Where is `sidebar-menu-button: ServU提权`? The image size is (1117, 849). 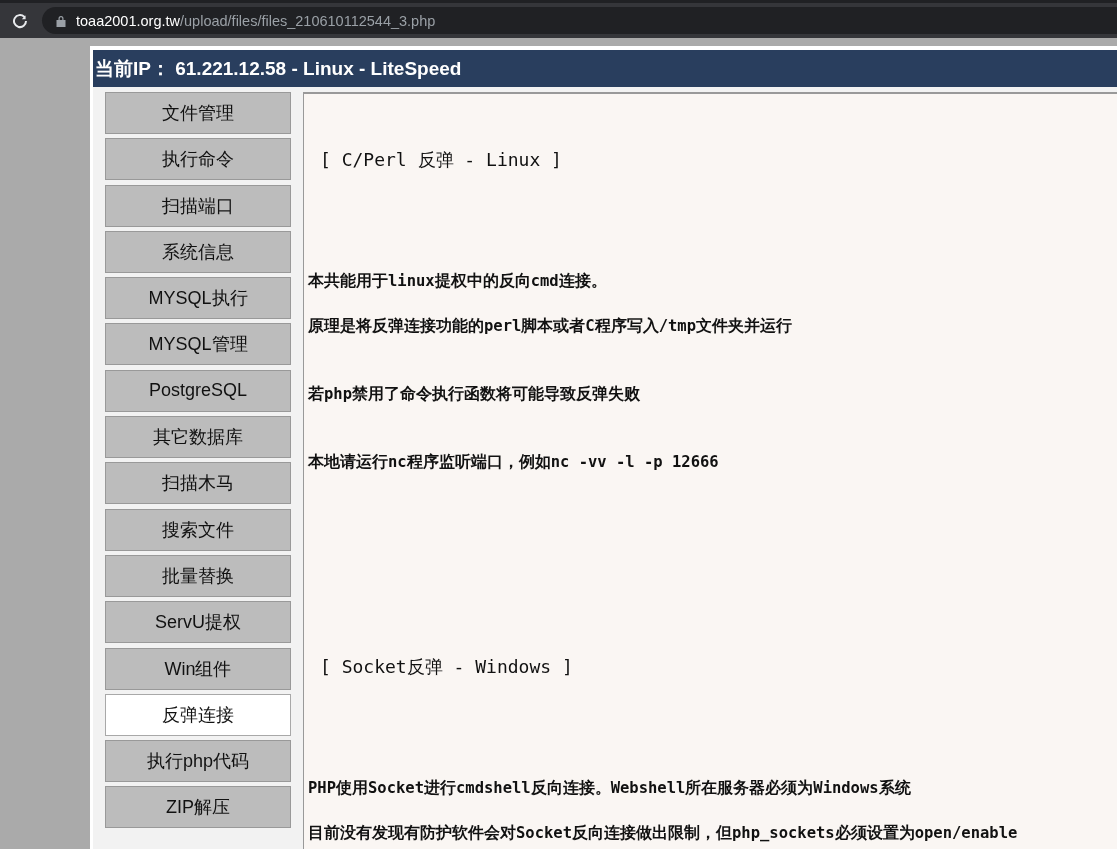
sidebar-menu-button: ServU提权 is located at coordinates (198, 622).